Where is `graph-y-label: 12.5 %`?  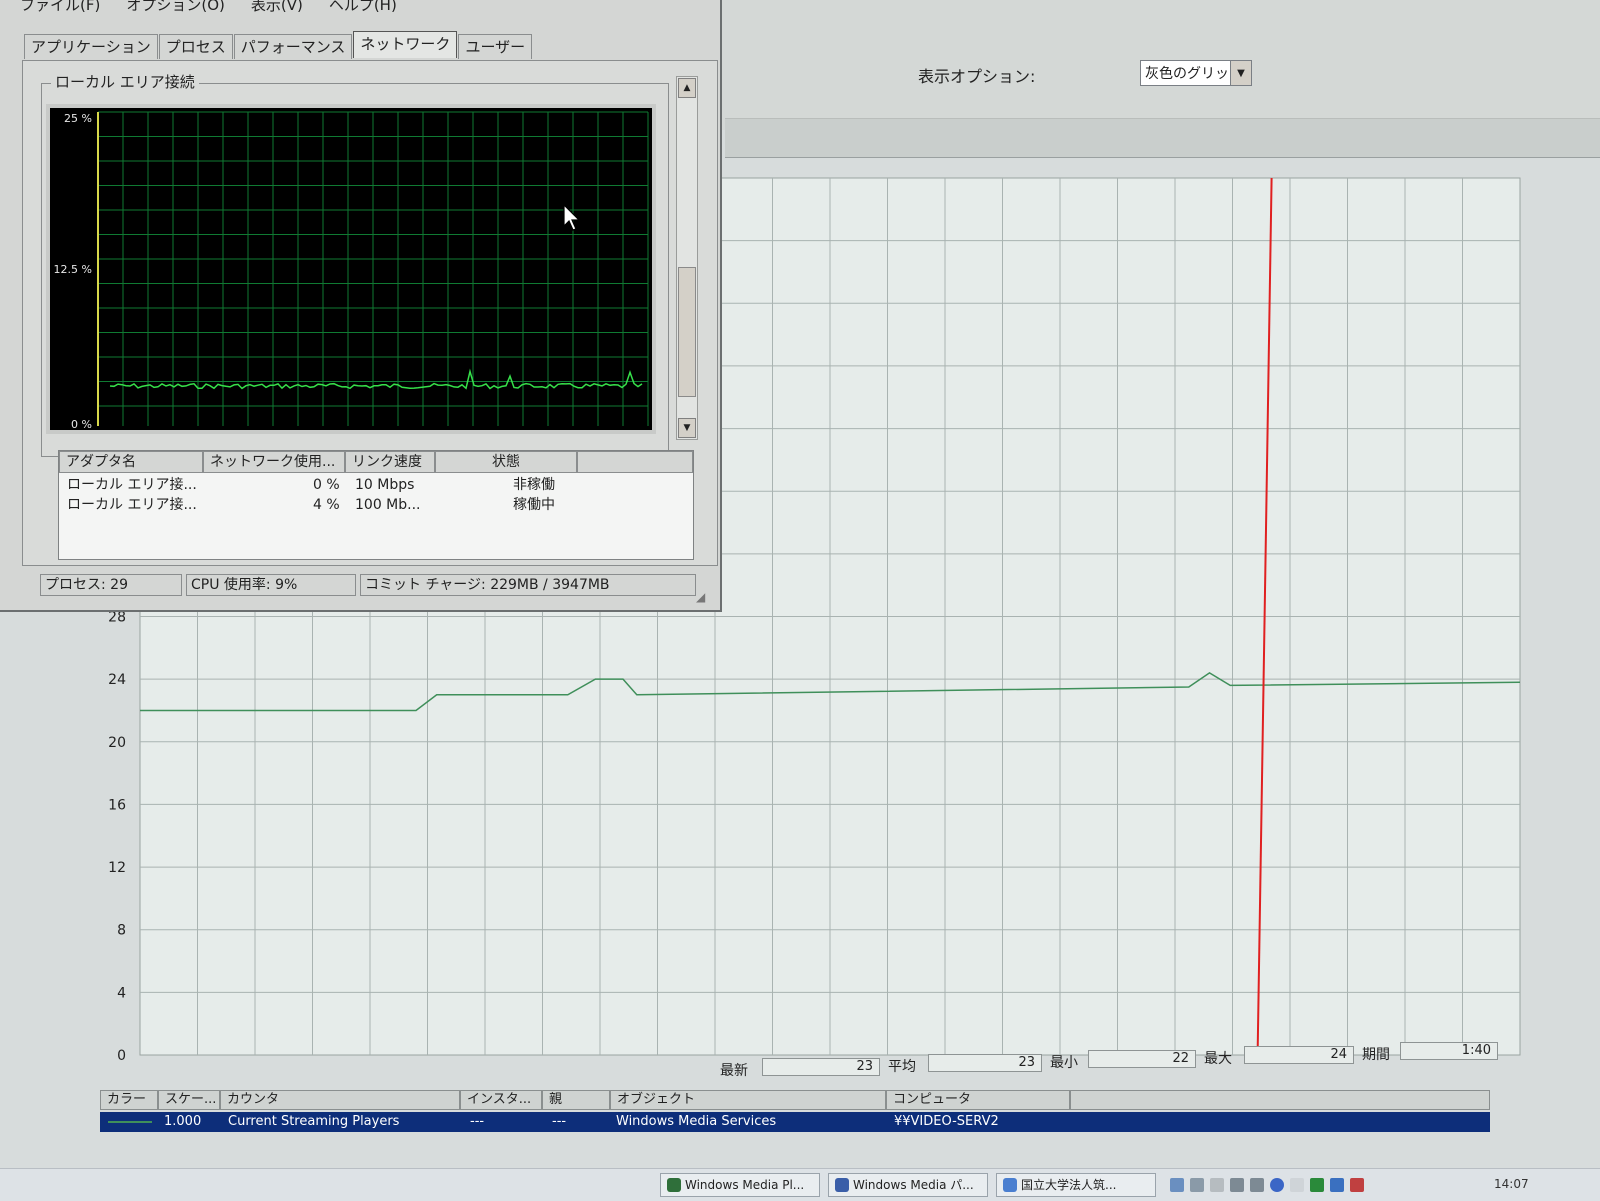 graph-y-label: 12.5 % is located at coordinates (73, 269).